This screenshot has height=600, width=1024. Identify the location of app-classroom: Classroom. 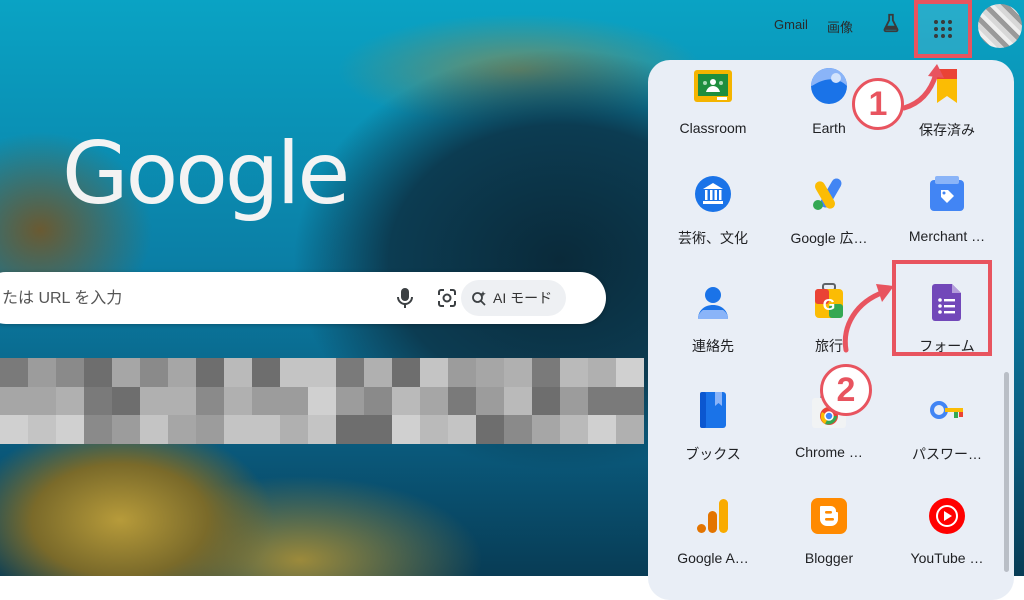
(713, 111).